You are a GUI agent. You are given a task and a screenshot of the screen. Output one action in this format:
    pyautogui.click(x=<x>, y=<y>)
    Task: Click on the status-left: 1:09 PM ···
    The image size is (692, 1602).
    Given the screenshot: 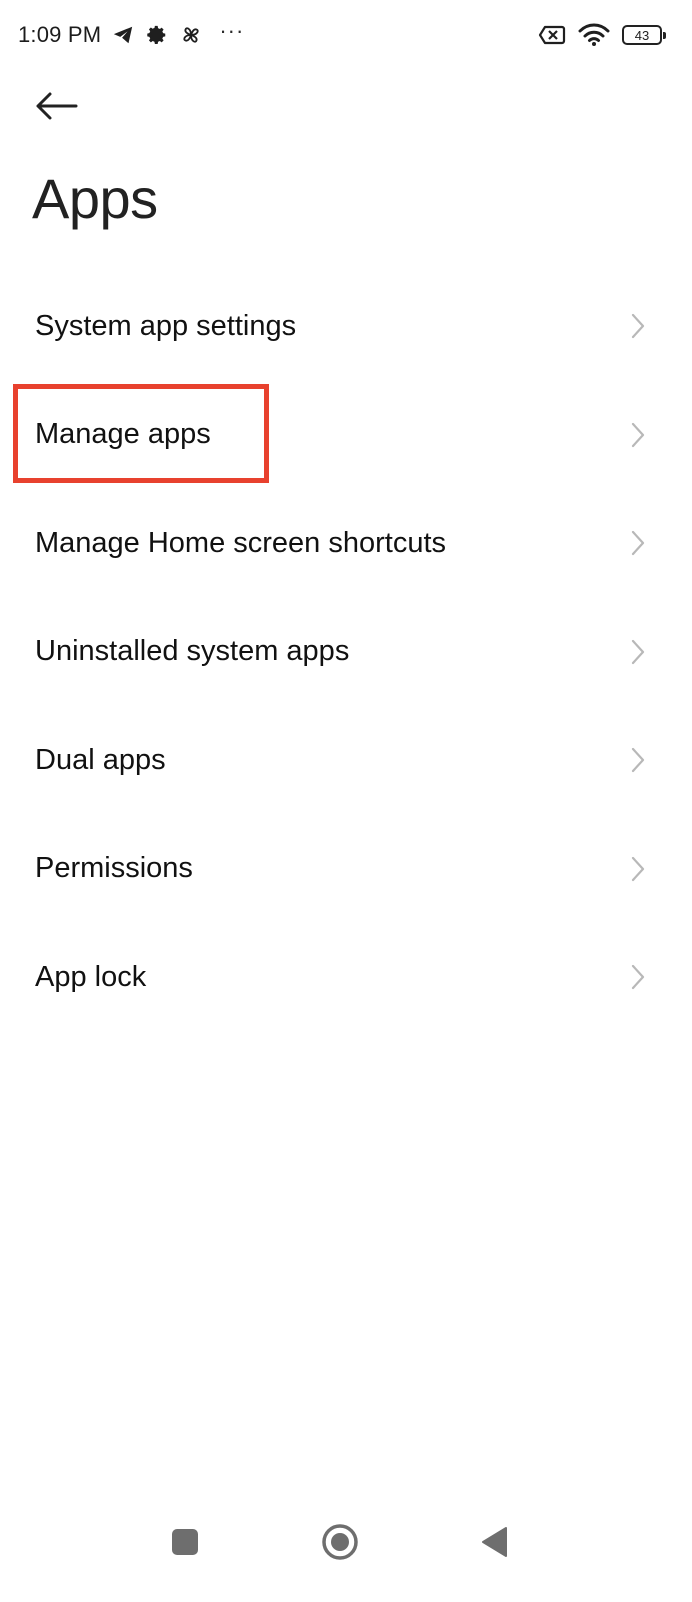 What is the action you would take?
    pyautogui.click(x=131, y=35)
    